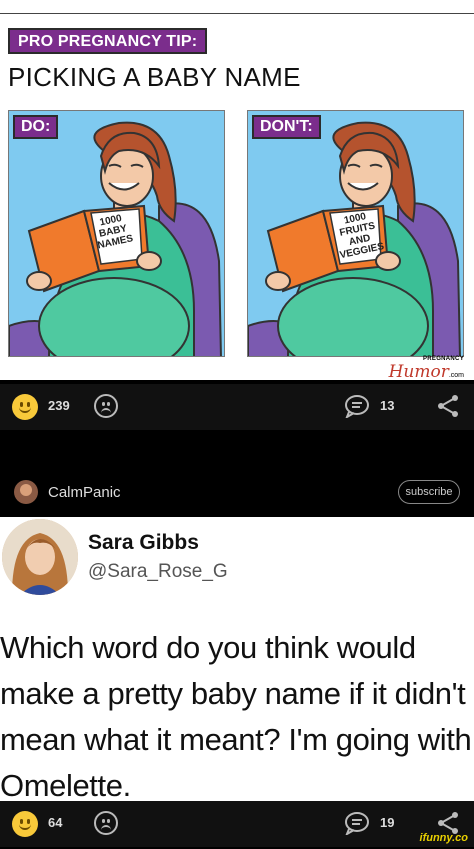  I want to click on ifunny-watermark: ifunny.co, so click(443, 838).